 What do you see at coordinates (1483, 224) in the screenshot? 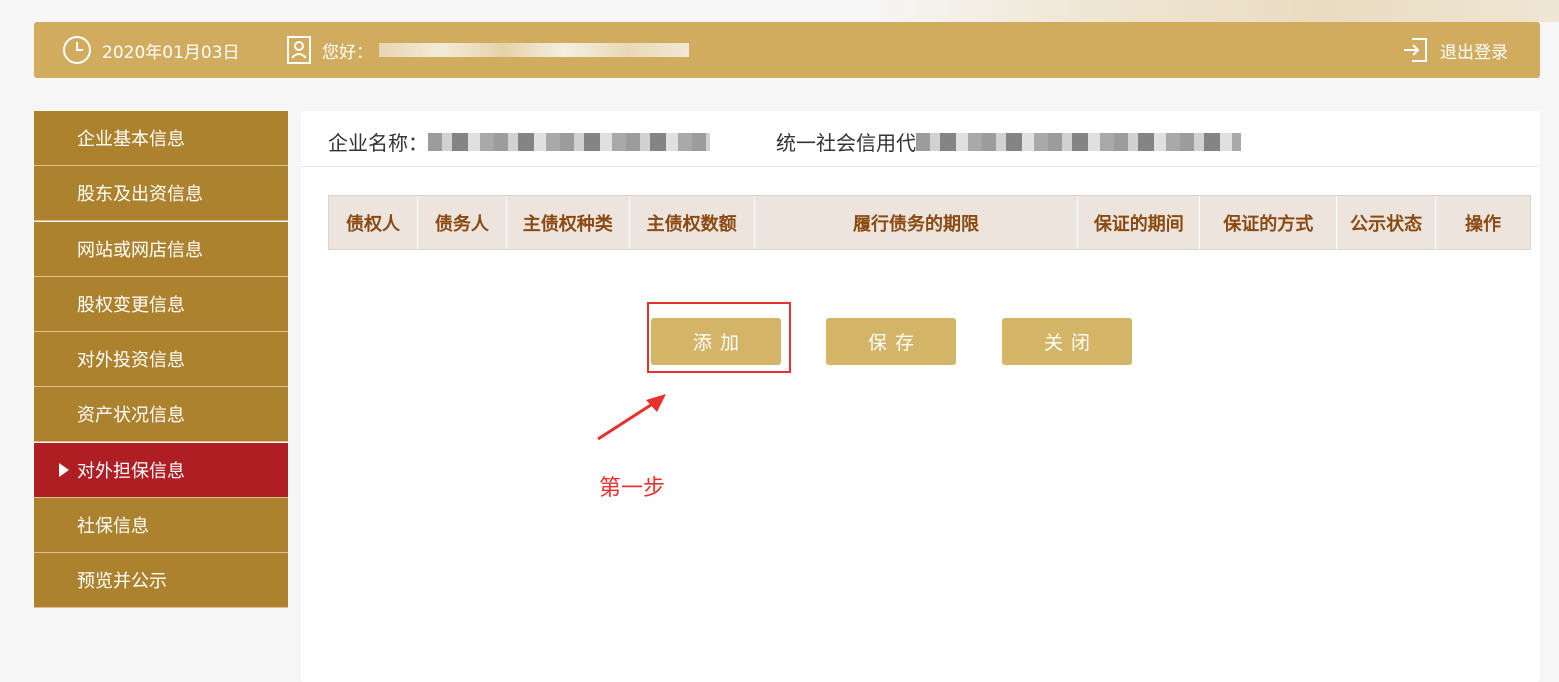
I see `table-header-cell: 操作` at bounding box center [1483, 224].